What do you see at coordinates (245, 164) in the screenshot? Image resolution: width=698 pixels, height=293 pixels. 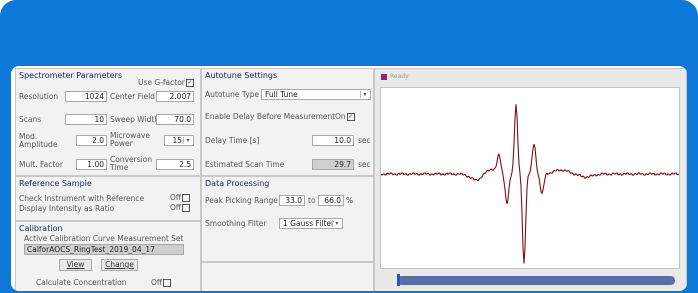 I see `est-scan-label: Estimated Scan Time` at bounding box center [245, 164].